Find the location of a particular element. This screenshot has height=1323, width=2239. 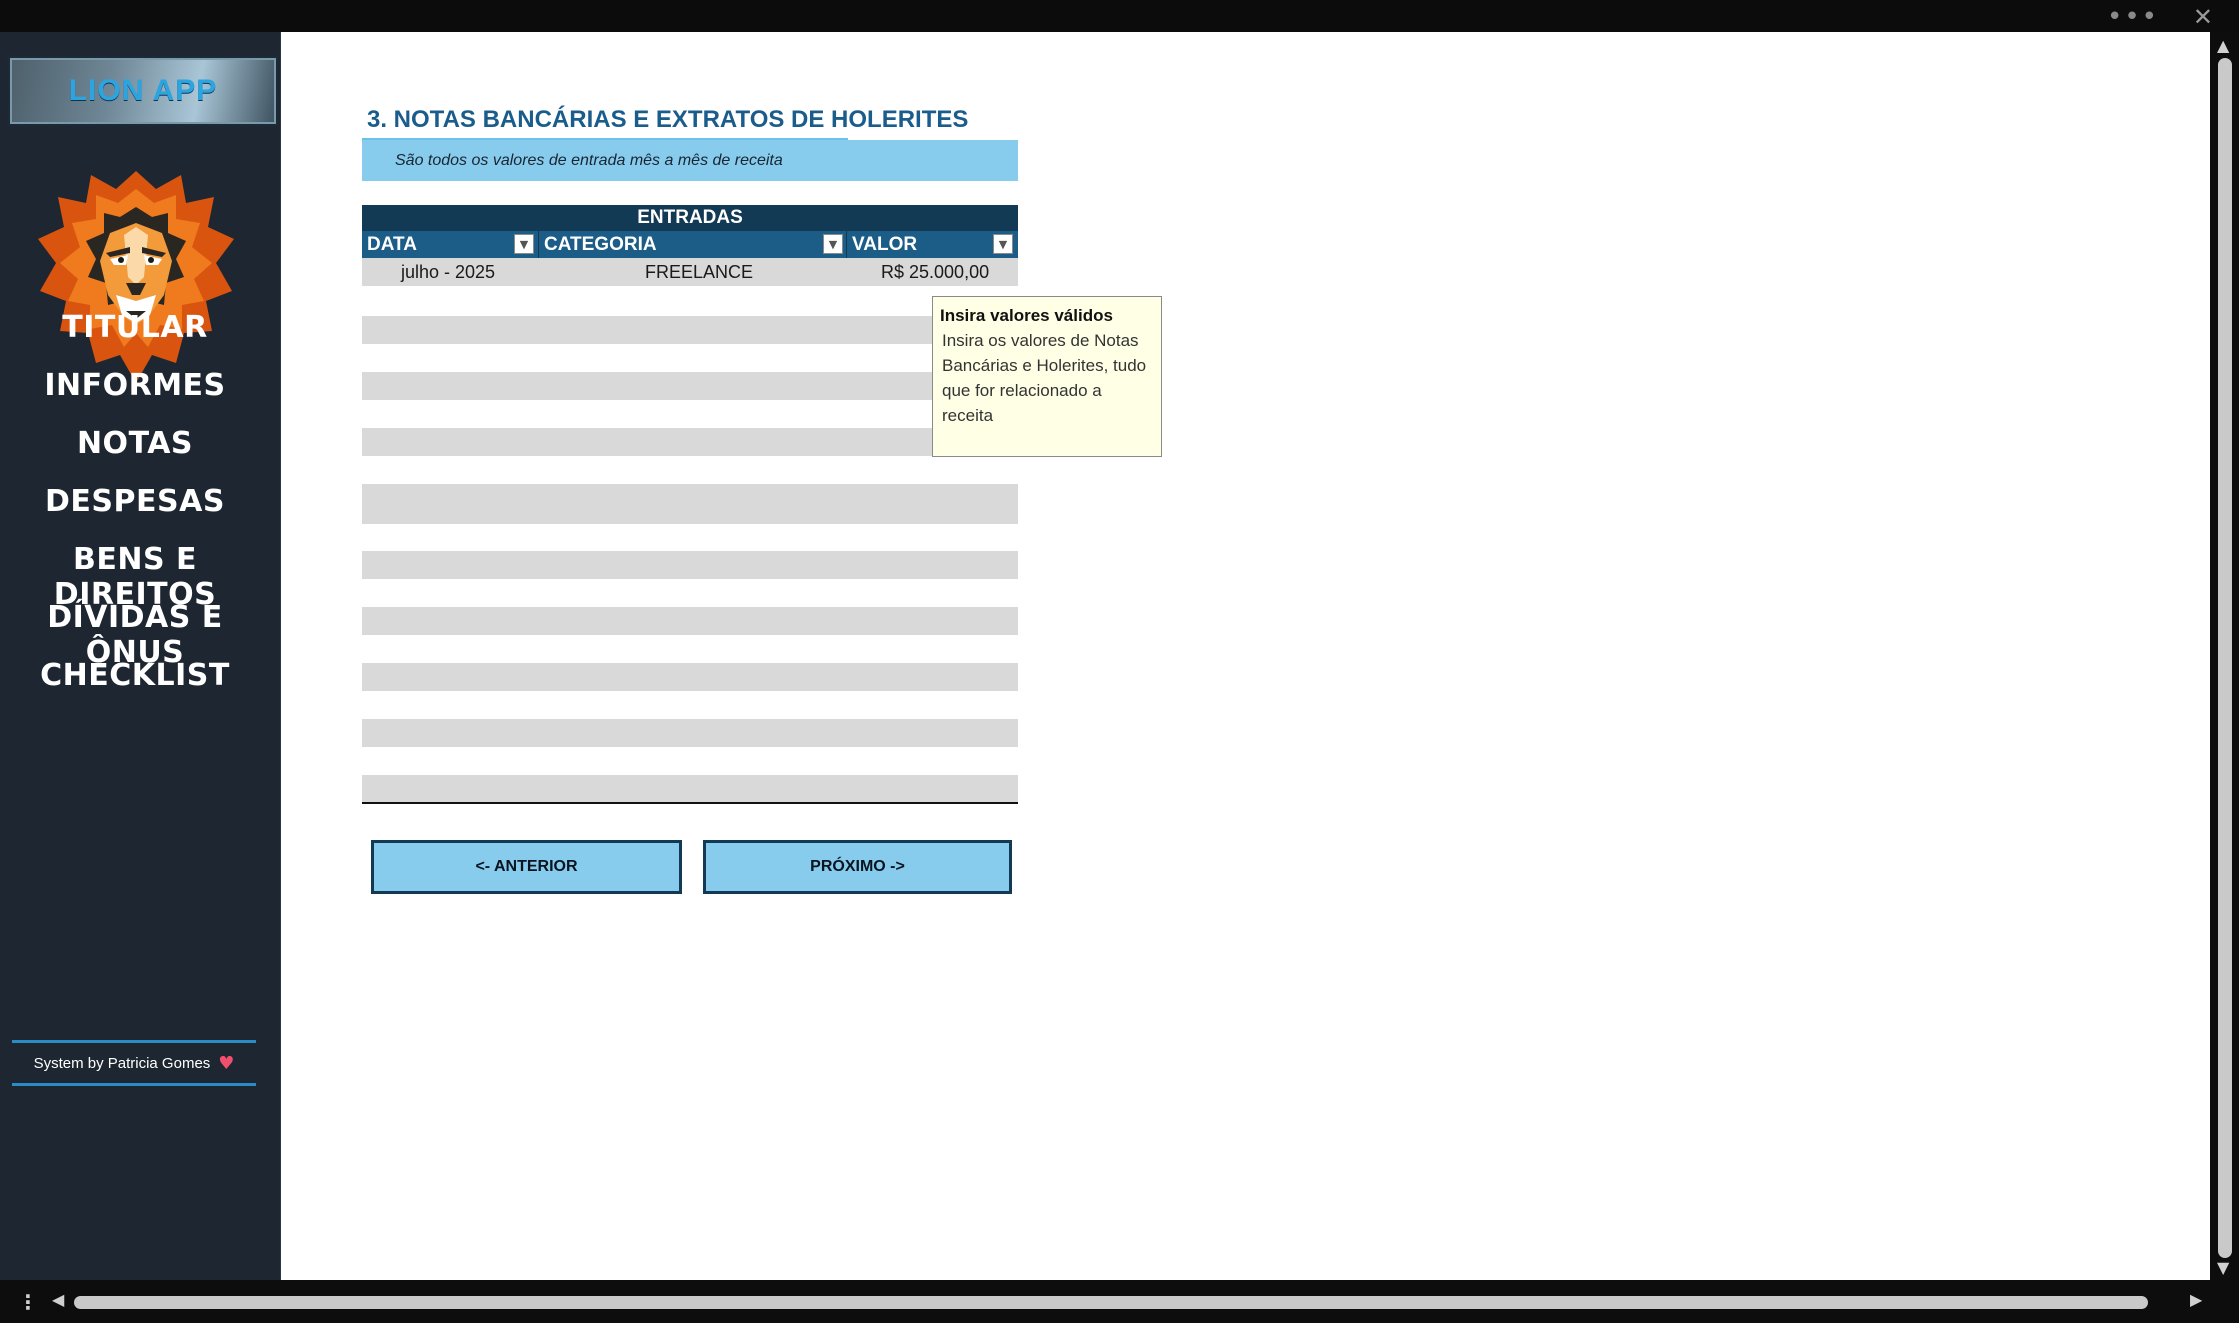

previous-button: <- ANTERIOR is located at coordinates (526, 867).